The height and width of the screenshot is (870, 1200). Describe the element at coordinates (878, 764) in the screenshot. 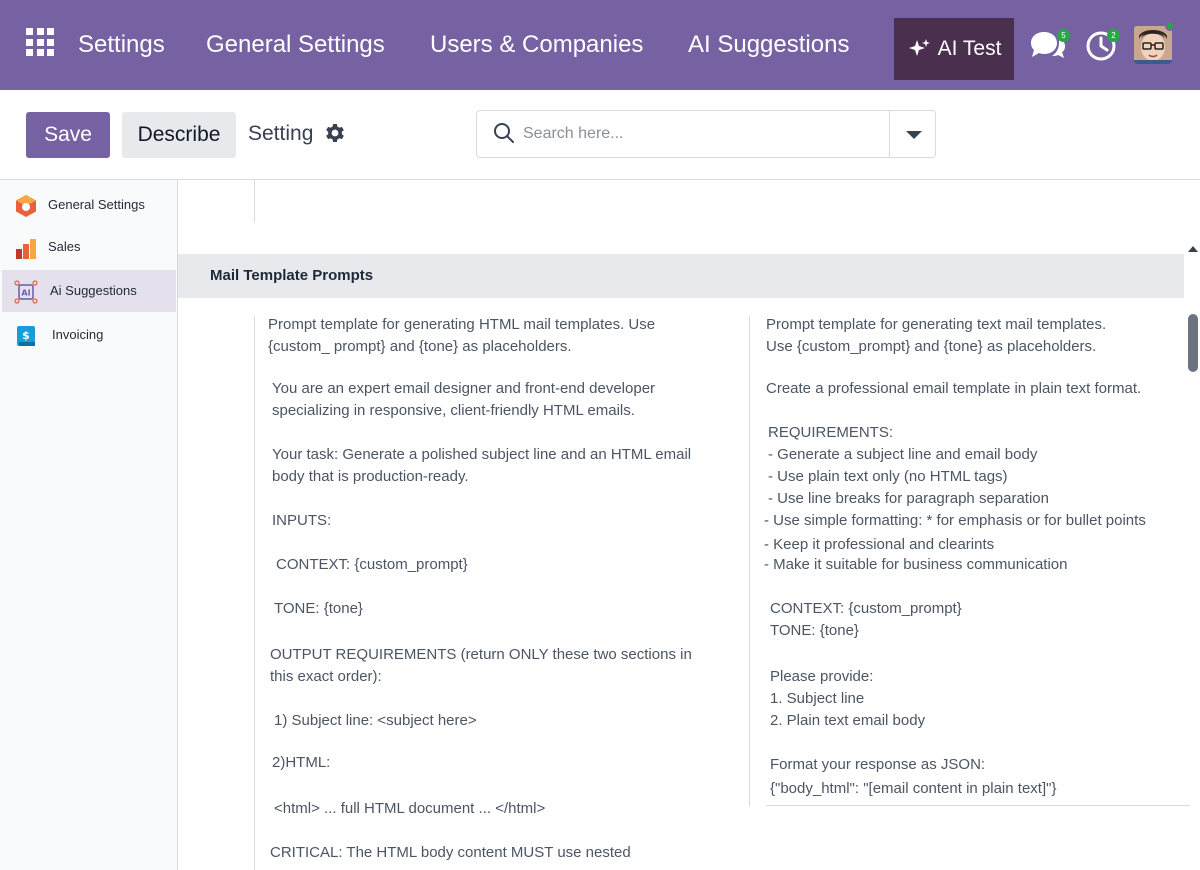

I see `prompt-line: Format your response as JSON:` at that location.